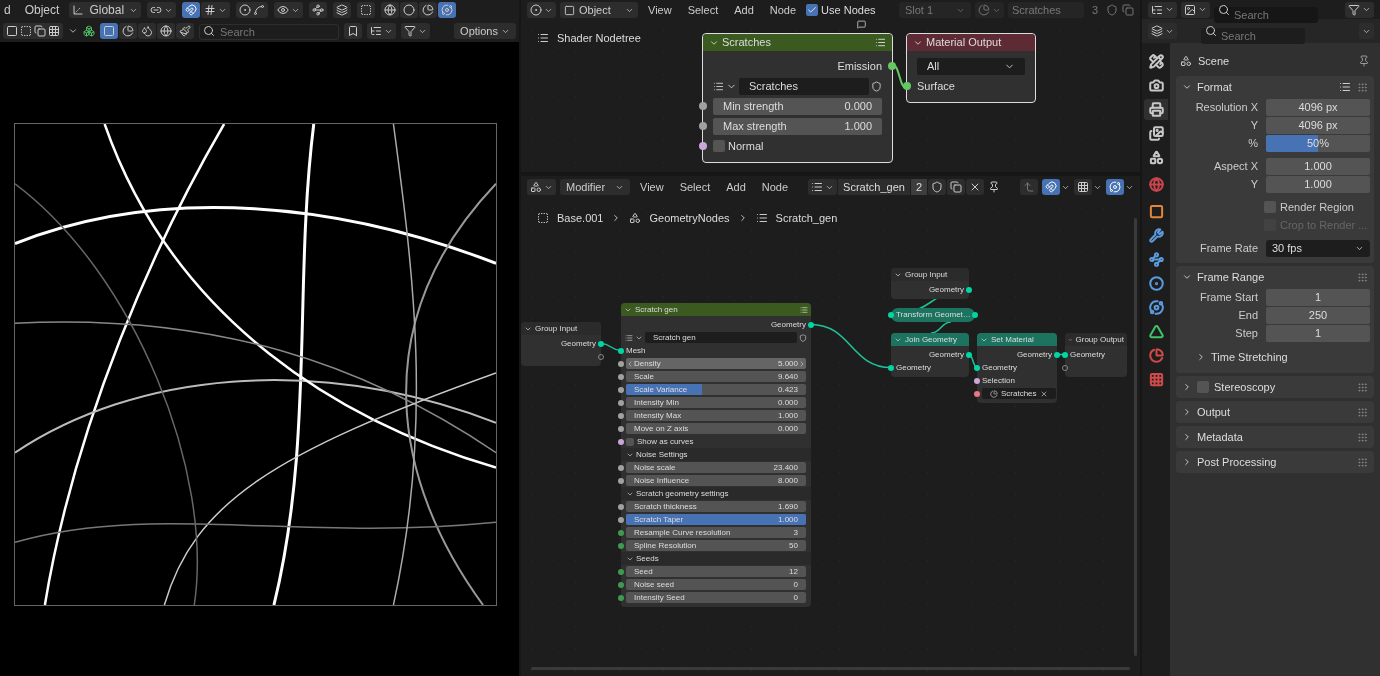 The width and height of the screenshot is (1380, 676). What do you see at coordinates (804, 86) in the screenshot?
I see `datablock-field: Scratches` at bounding box center [804, 86].